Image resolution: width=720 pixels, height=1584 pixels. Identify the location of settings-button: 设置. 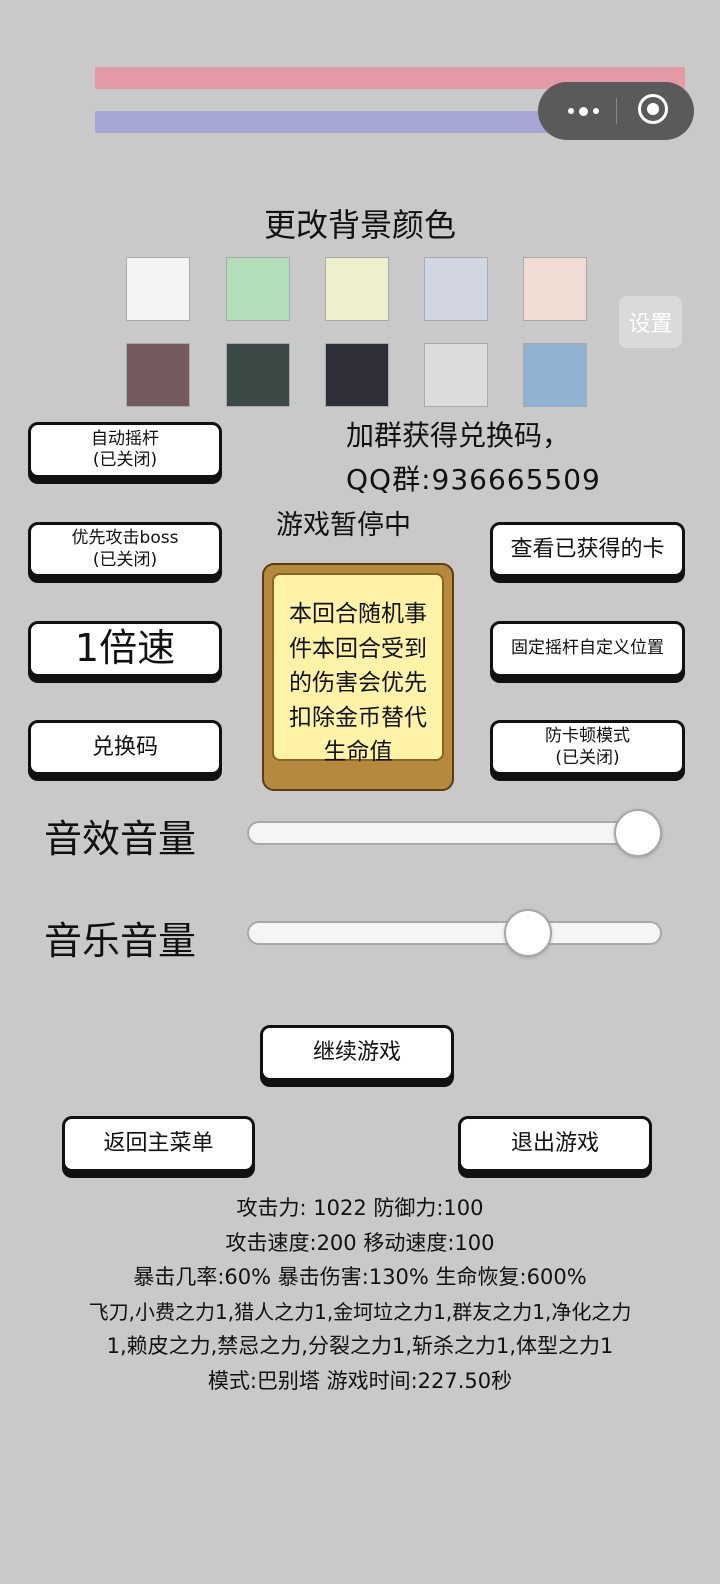
(650, 322).